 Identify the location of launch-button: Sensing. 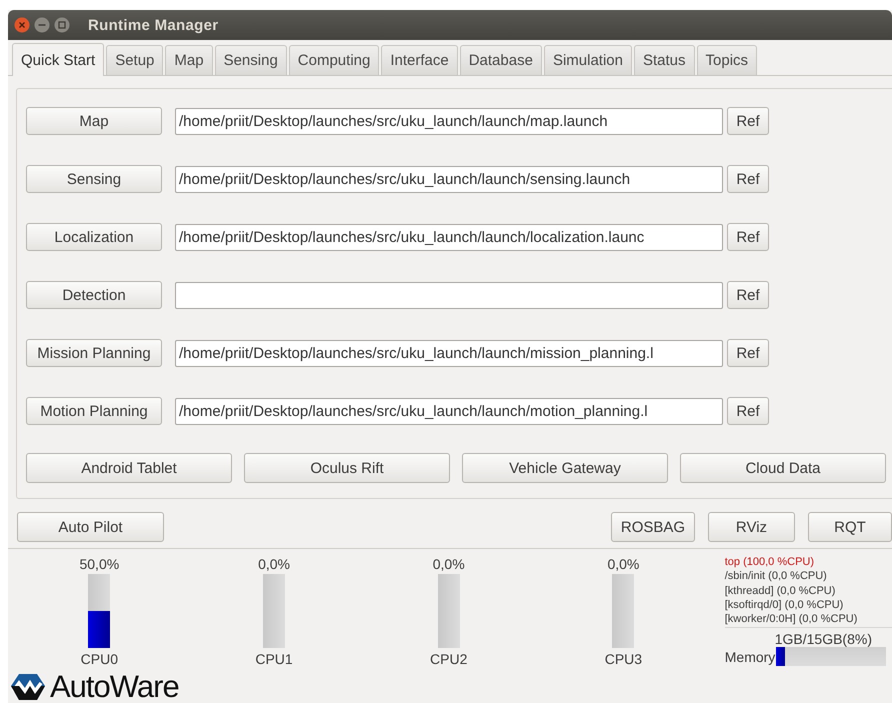
(94, 179).